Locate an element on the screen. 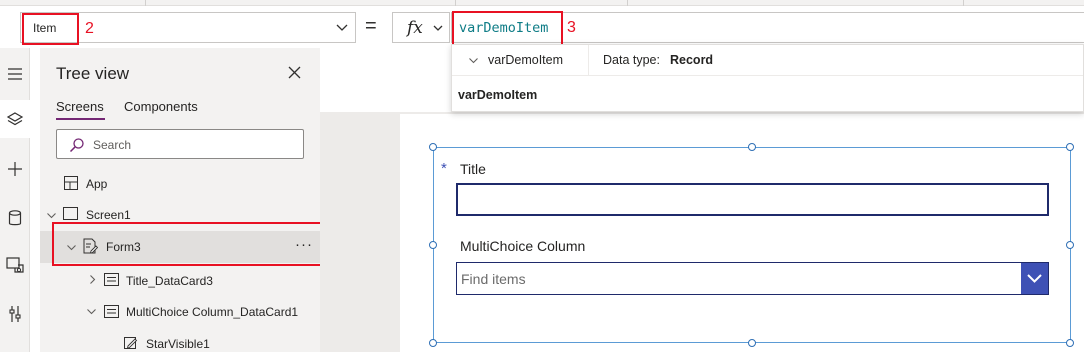 The image size is (1084, 352). layers-icon is located at coordinates (15, 120).